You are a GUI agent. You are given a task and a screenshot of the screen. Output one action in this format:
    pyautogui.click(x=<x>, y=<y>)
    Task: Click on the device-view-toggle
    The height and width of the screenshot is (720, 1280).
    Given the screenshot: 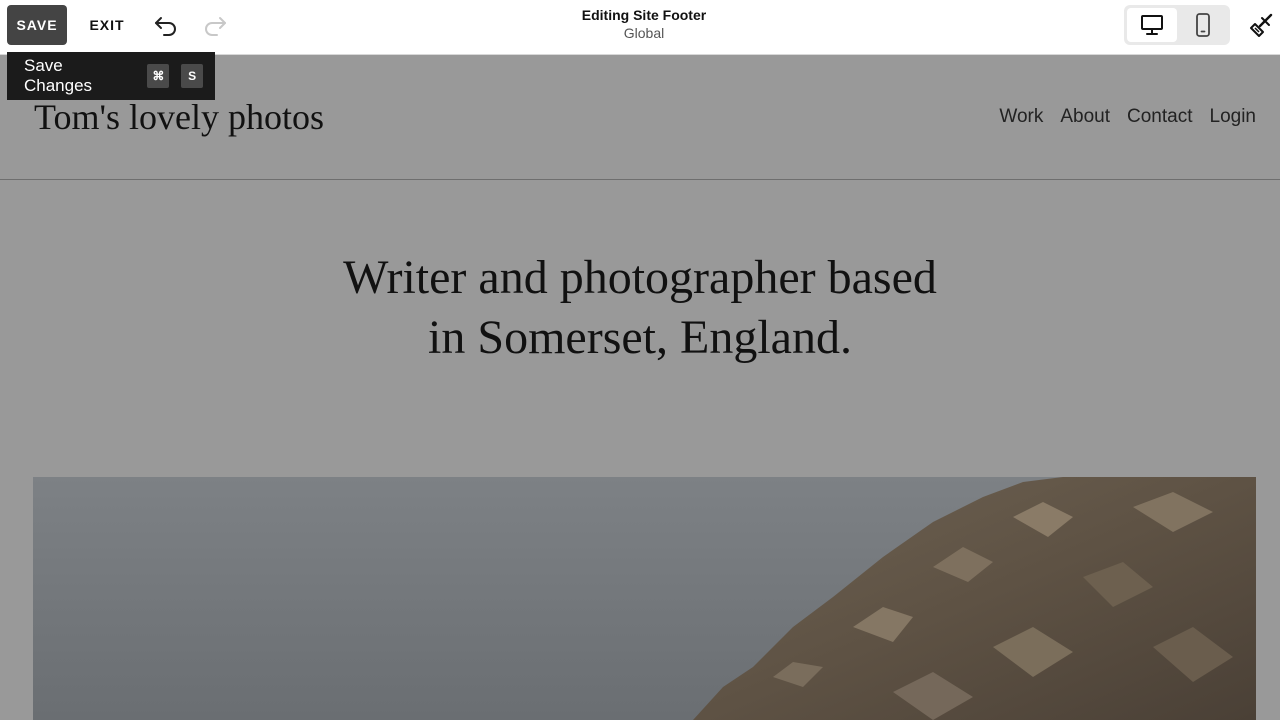 What is the action you would take?
    pyautogui.click(x=1177, y=25)
    